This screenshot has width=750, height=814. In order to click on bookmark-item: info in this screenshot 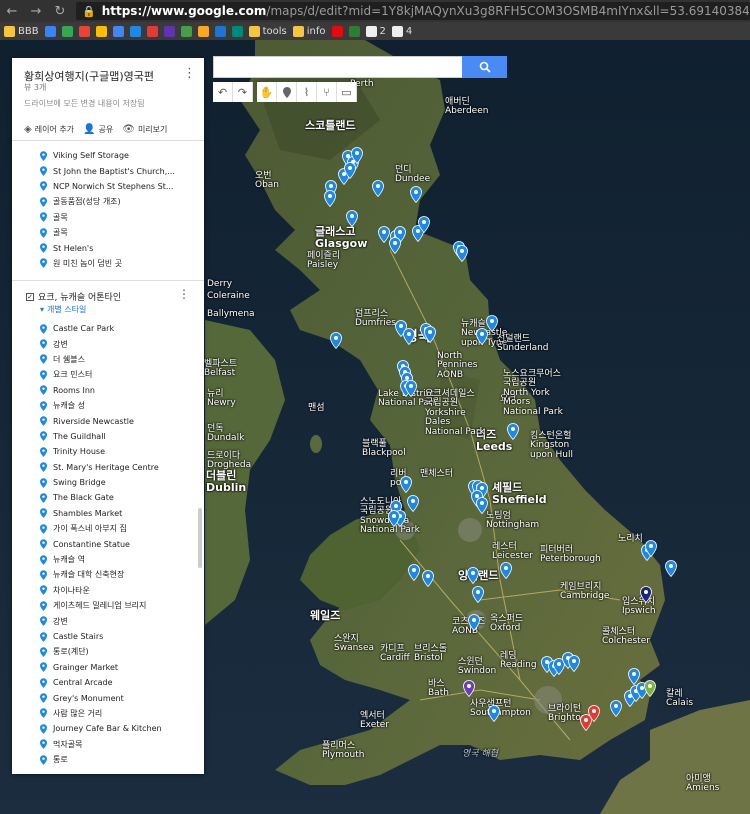, I will do `click(309, 31)`.